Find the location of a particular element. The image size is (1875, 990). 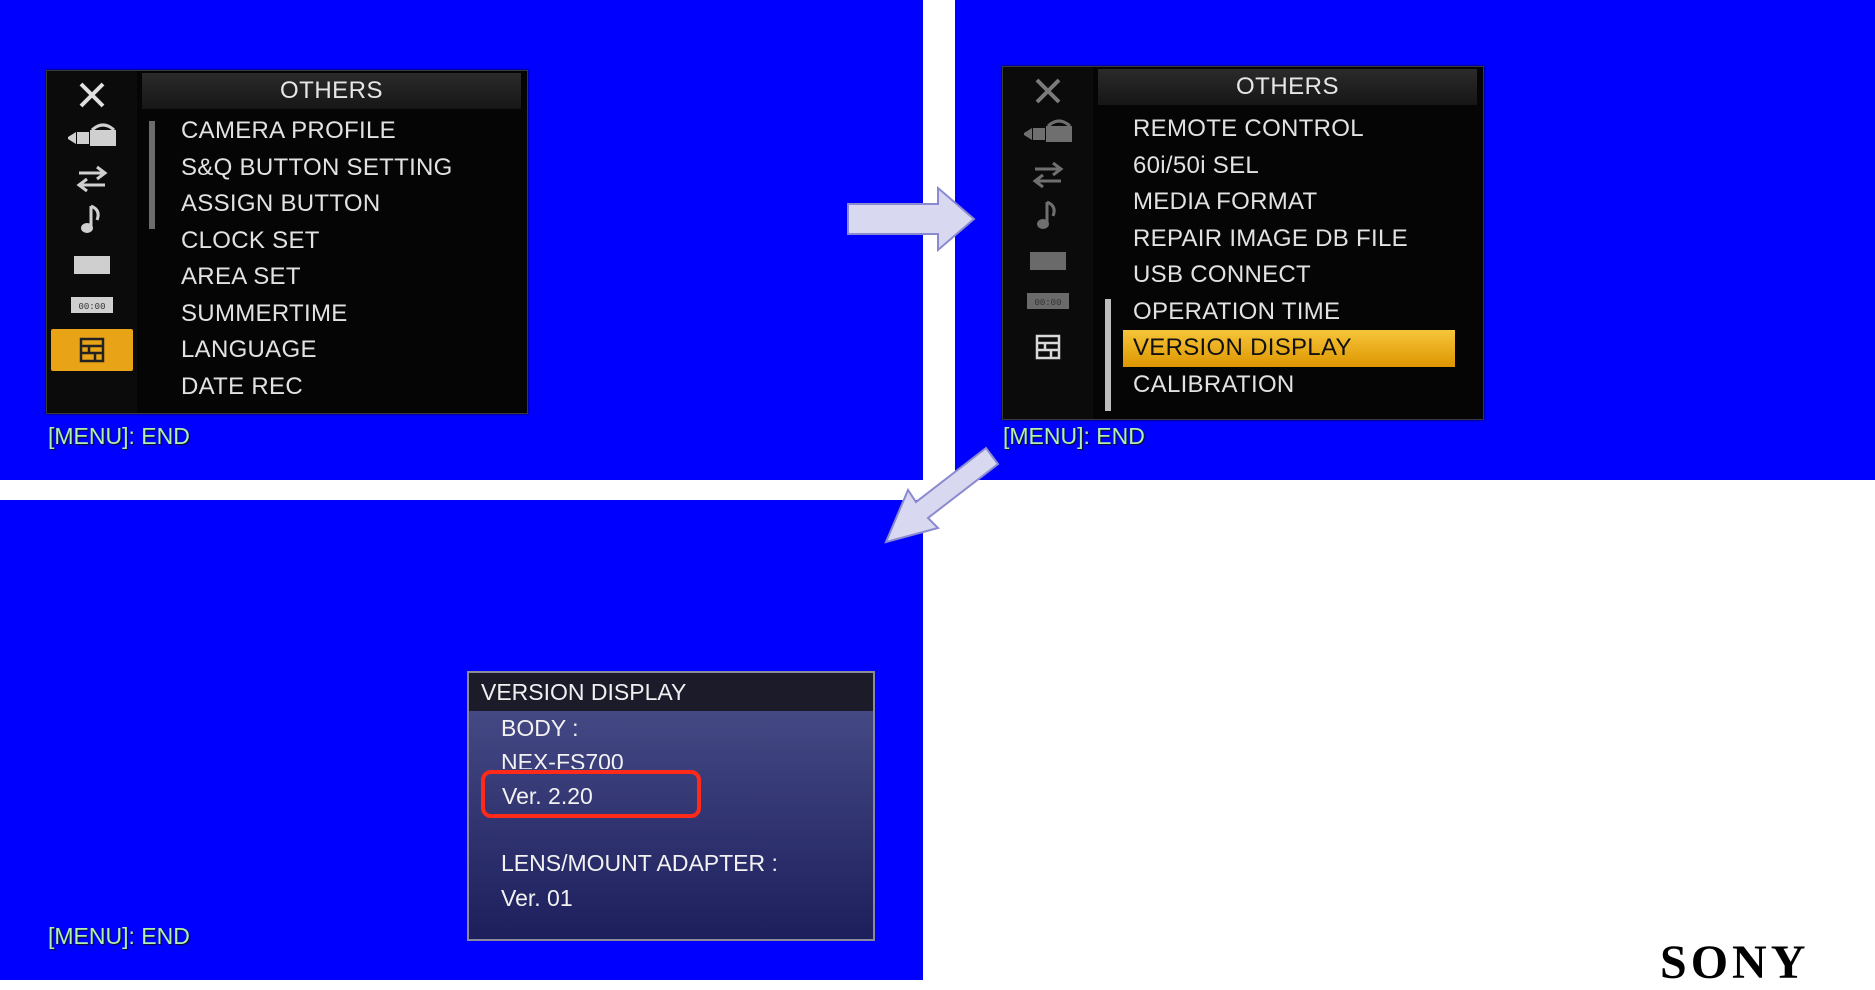

menu-item-language: LANGUAGE is located at coordinates (339, 350).